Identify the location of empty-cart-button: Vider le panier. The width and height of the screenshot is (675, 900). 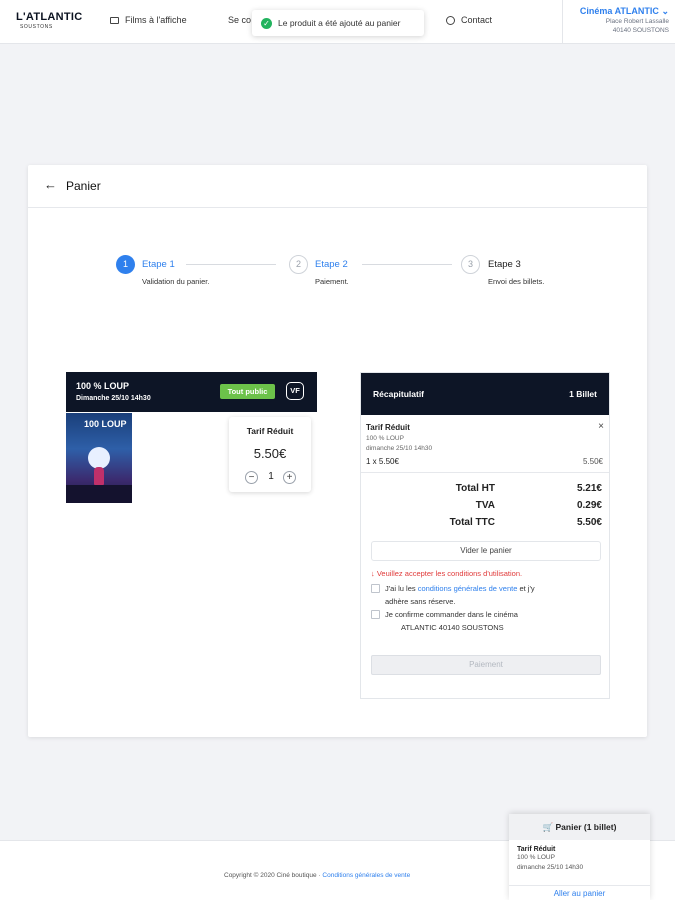
(486, 551).